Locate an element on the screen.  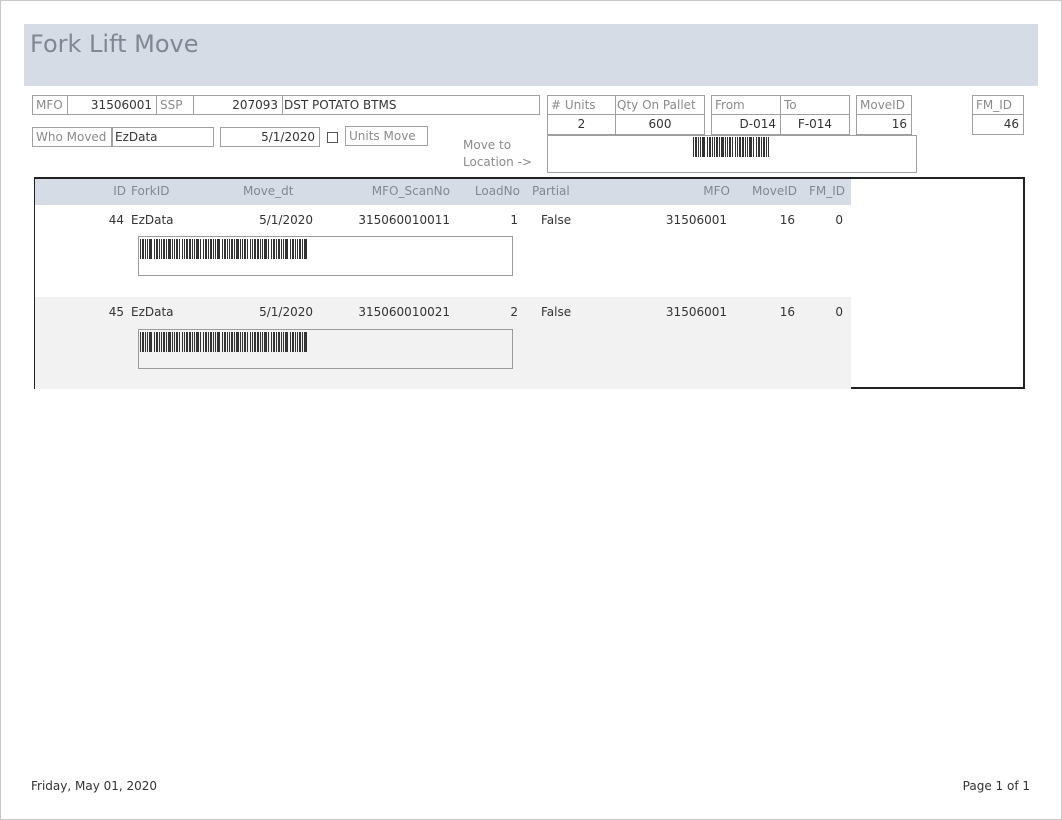
moveid-field: 16 is located at coordinates (884, 125).